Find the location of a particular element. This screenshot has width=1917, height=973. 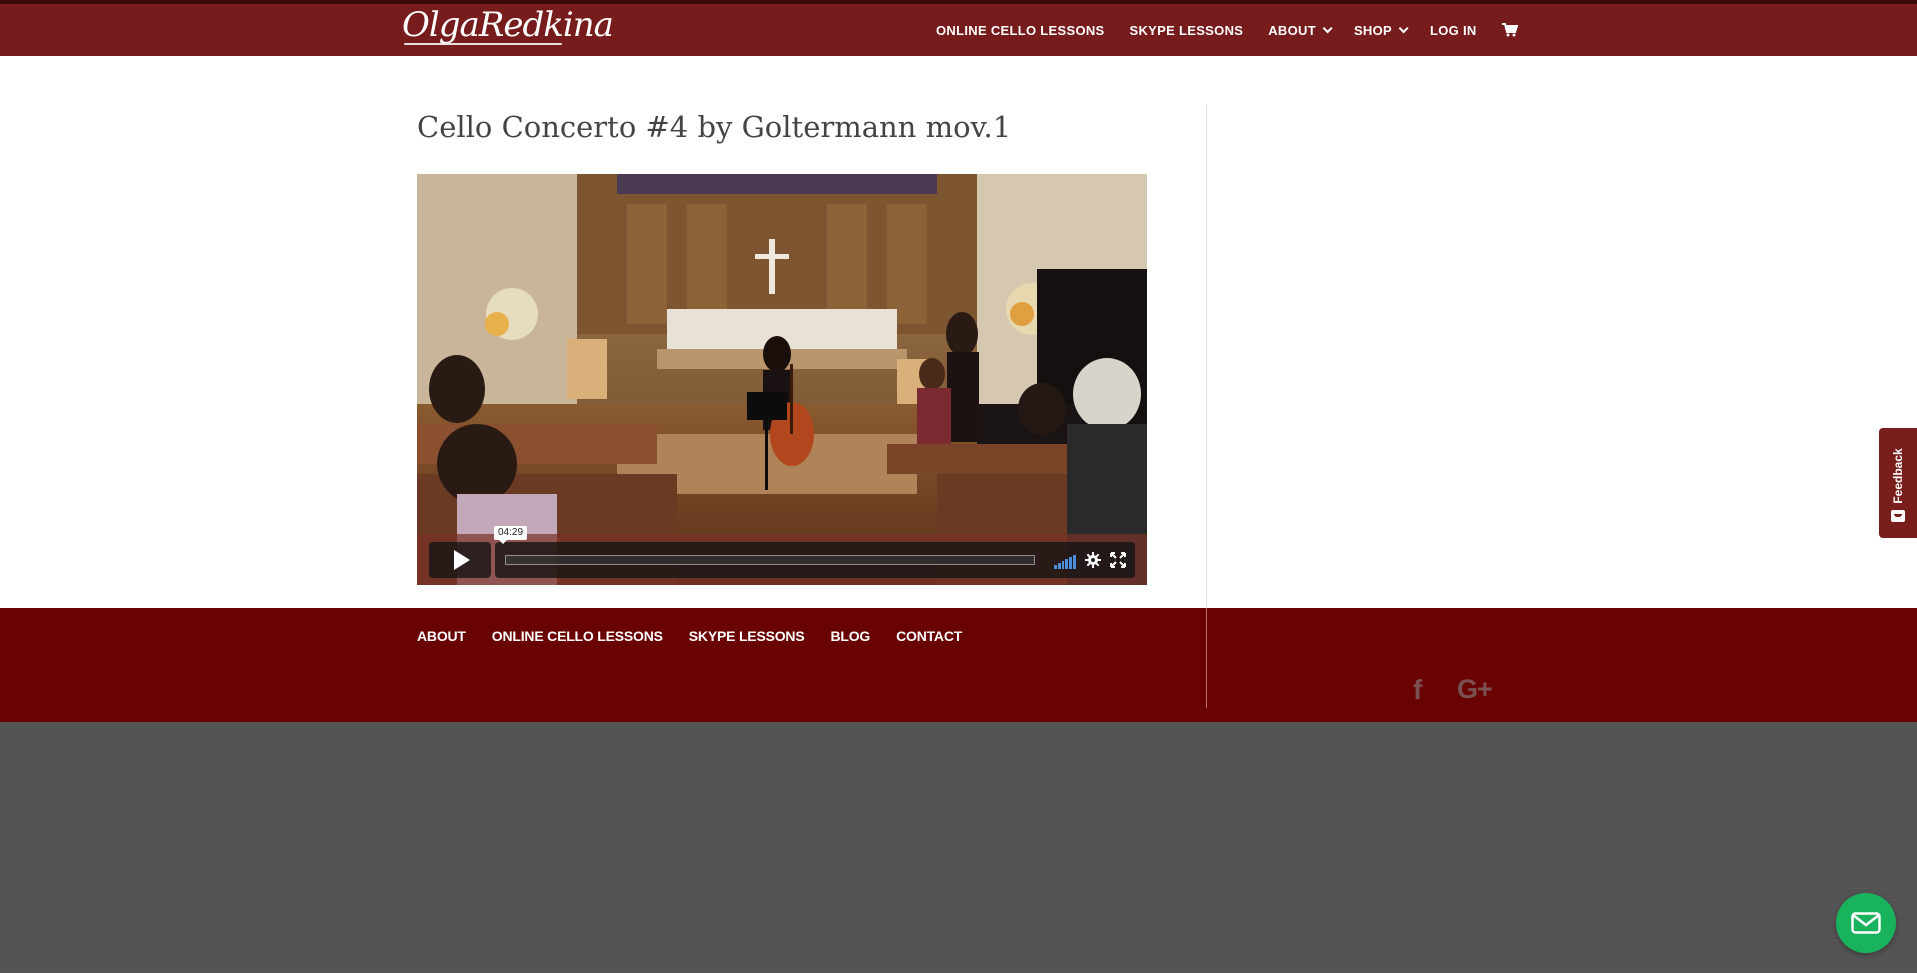

shopping-cart-icon is located at coordinates (1509, 30).